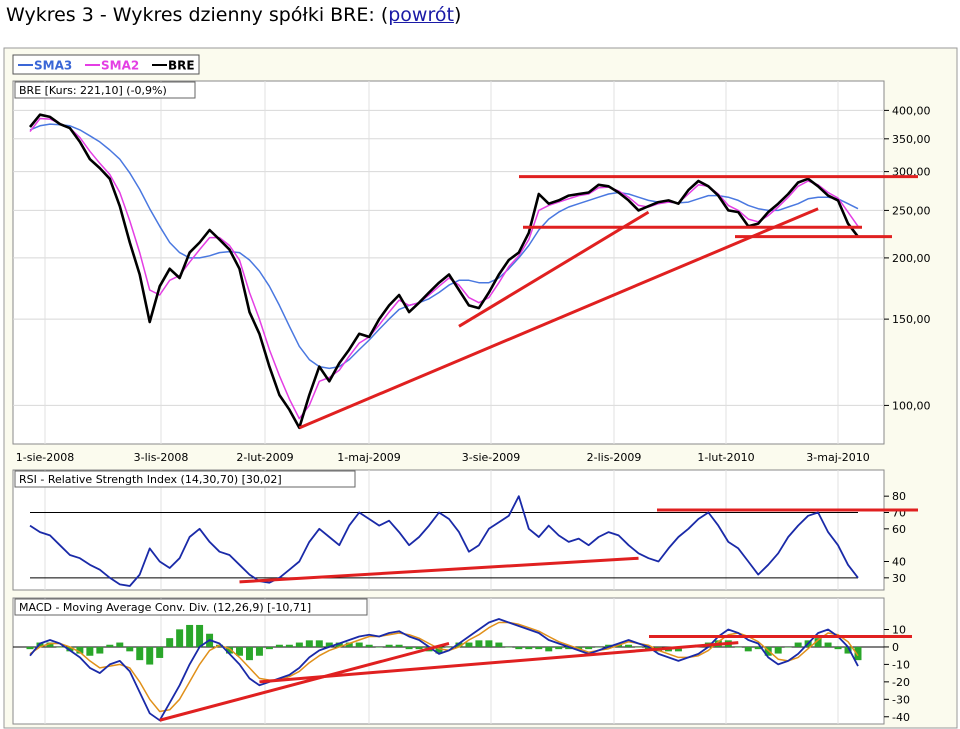  Describe the element at coordinates (911, 210) in the screenshot. I see `price-y-tick-label: 250,00` at that location.